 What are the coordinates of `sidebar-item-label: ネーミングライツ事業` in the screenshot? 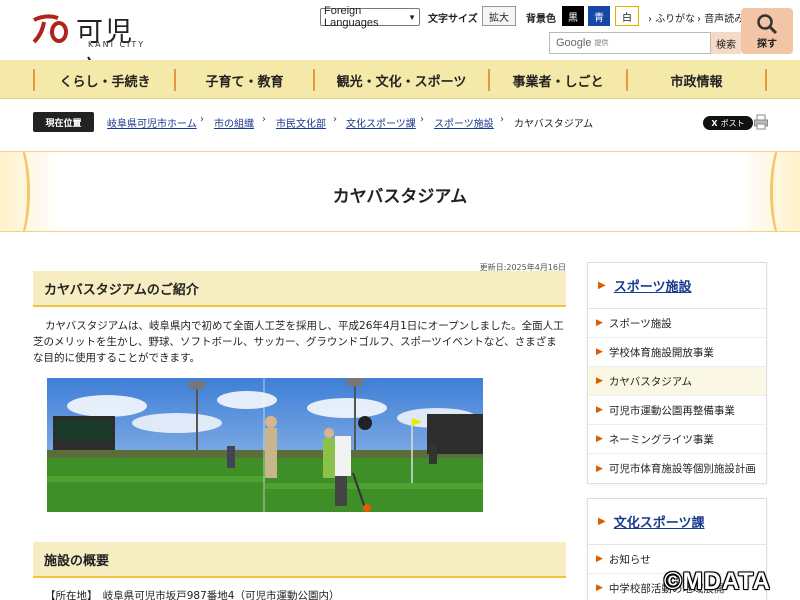 It's located at (661, 439).